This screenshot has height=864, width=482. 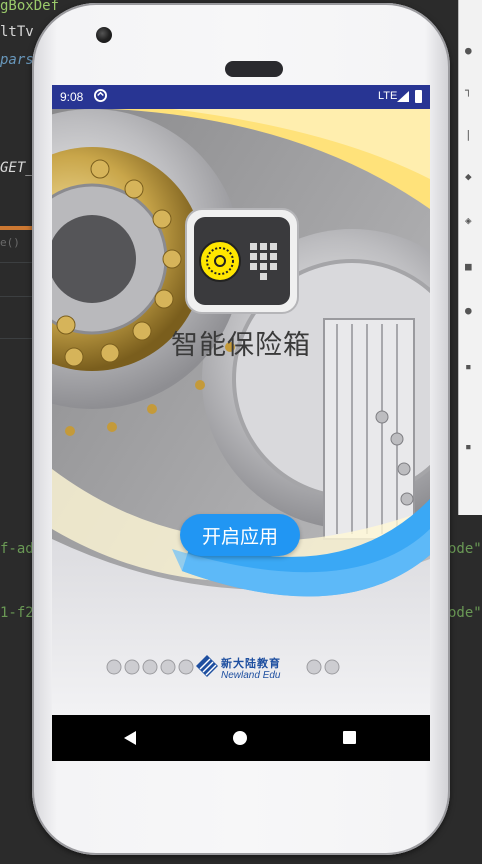 I want to click on tool-icon: ┐, so click(x=471, y=90).